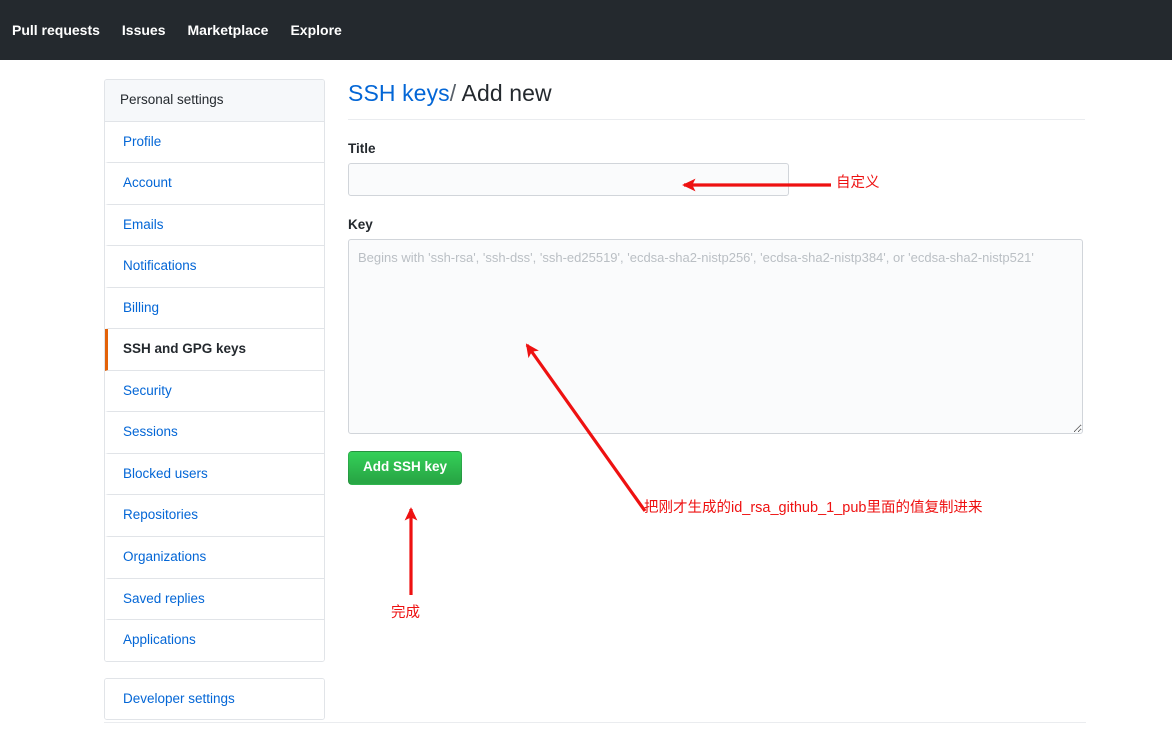 This screenshot has width=1172, height=752. Describe the element at coordinates (214, 308) in the screenshot. I see `sidebar-item-billing: Billing` at that location.